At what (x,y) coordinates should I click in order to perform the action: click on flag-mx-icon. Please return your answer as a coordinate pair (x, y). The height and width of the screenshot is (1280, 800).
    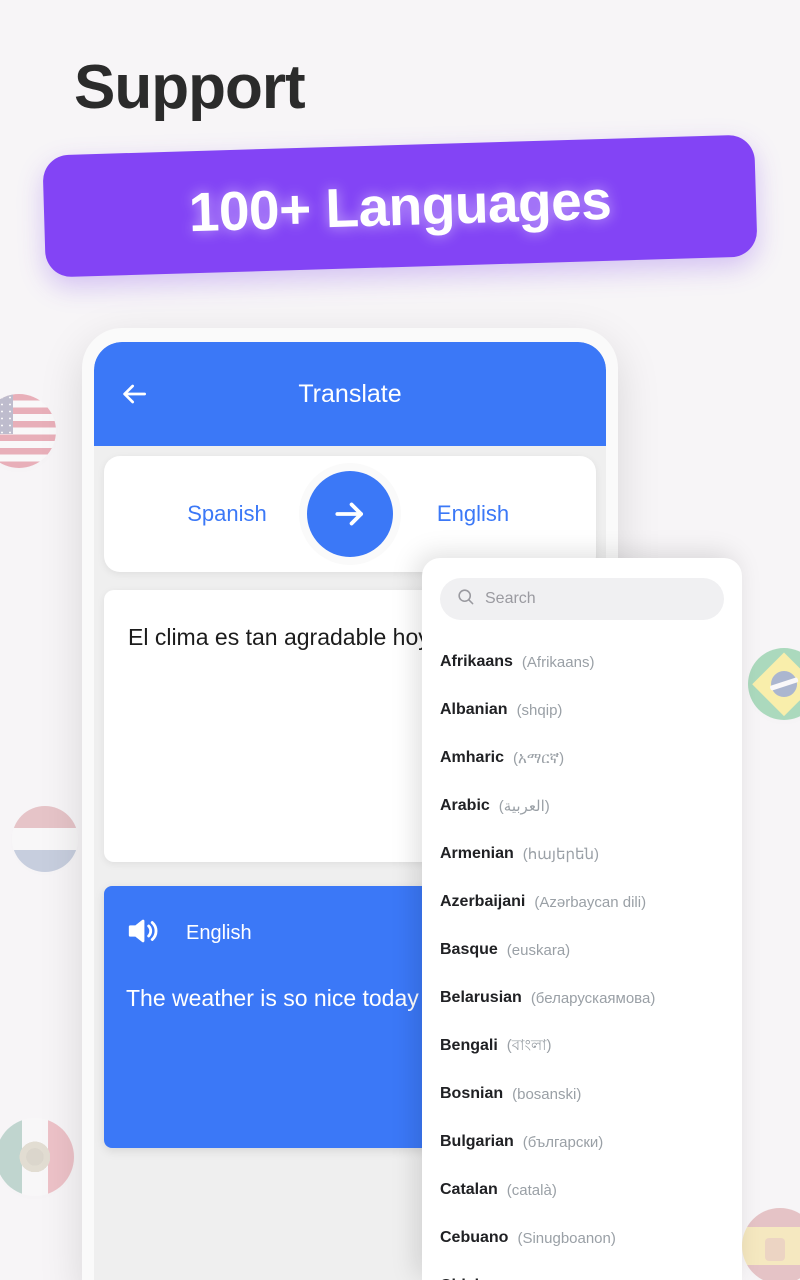
    Looking at the image, I should click on (37, 1157).